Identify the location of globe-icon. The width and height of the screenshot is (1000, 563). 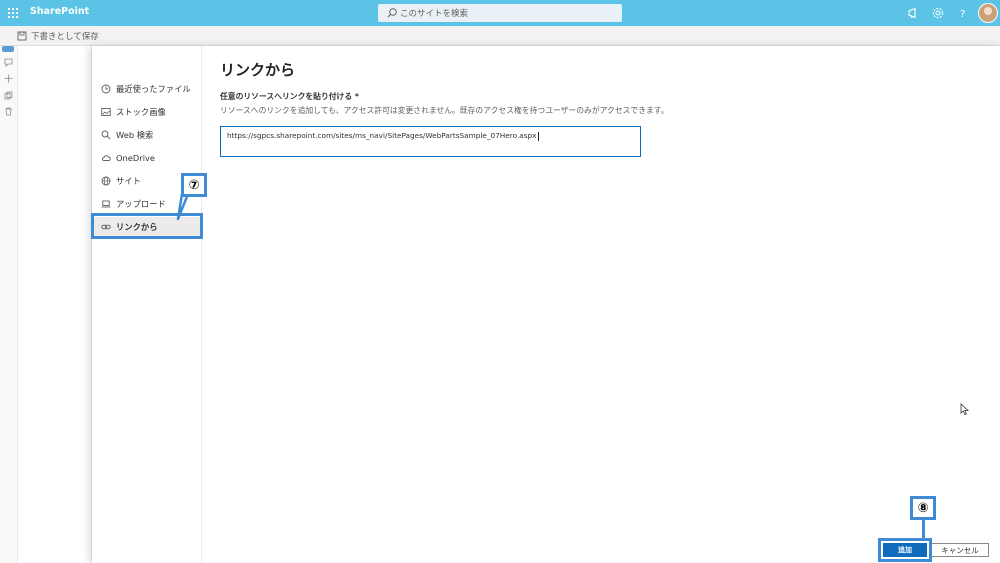
(106, 181).